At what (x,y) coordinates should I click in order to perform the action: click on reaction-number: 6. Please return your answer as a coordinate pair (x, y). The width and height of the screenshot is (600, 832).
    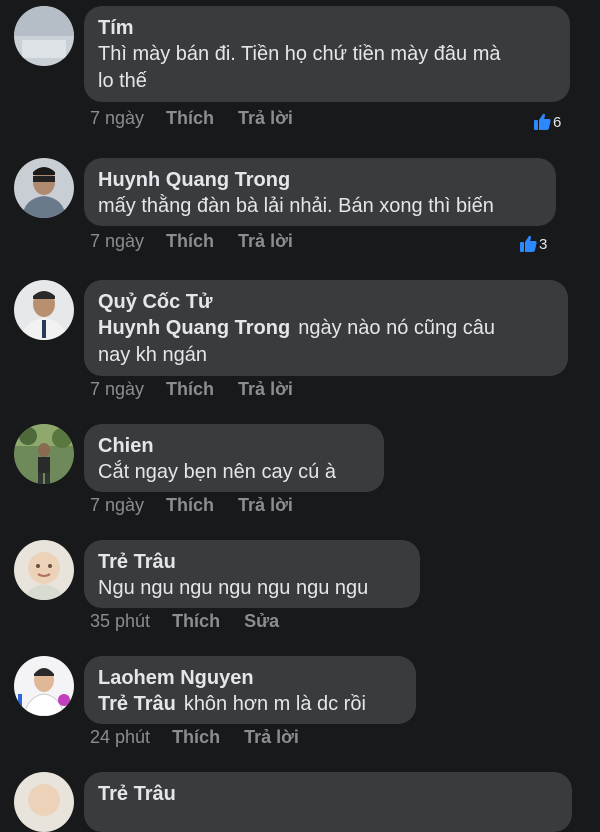
    Looking at the image, I should click on (557, 122).